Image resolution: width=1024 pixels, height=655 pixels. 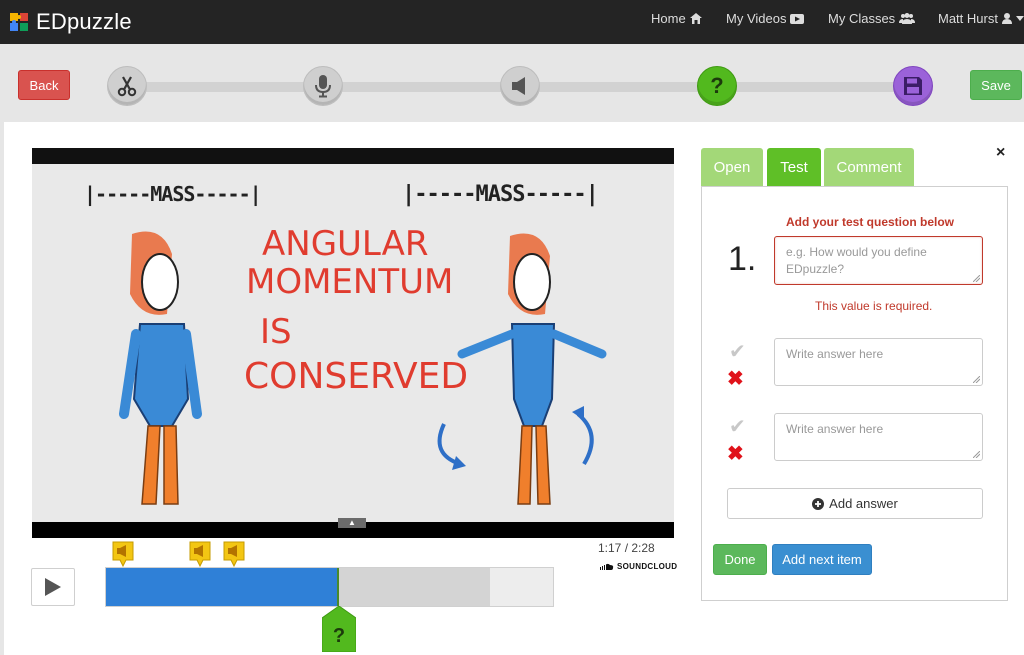 What do you see at coordinates (863, 503) in the screenshot?
I see `add-answer-label: Add answer` at bounding box center [863, 503].